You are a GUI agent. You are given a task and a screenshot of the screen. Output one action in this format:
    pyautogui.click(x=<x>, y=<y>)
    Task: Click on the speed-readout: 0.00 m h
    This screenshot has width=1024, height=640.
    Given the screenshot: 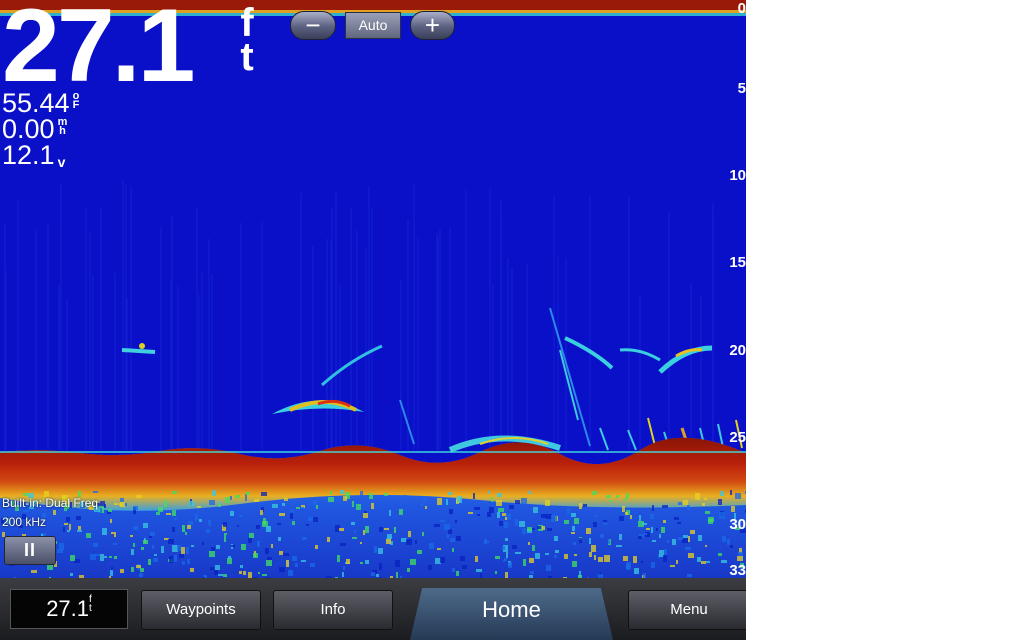 What is the action you would take?
    pyautogui.click(x=34, y=129)
    